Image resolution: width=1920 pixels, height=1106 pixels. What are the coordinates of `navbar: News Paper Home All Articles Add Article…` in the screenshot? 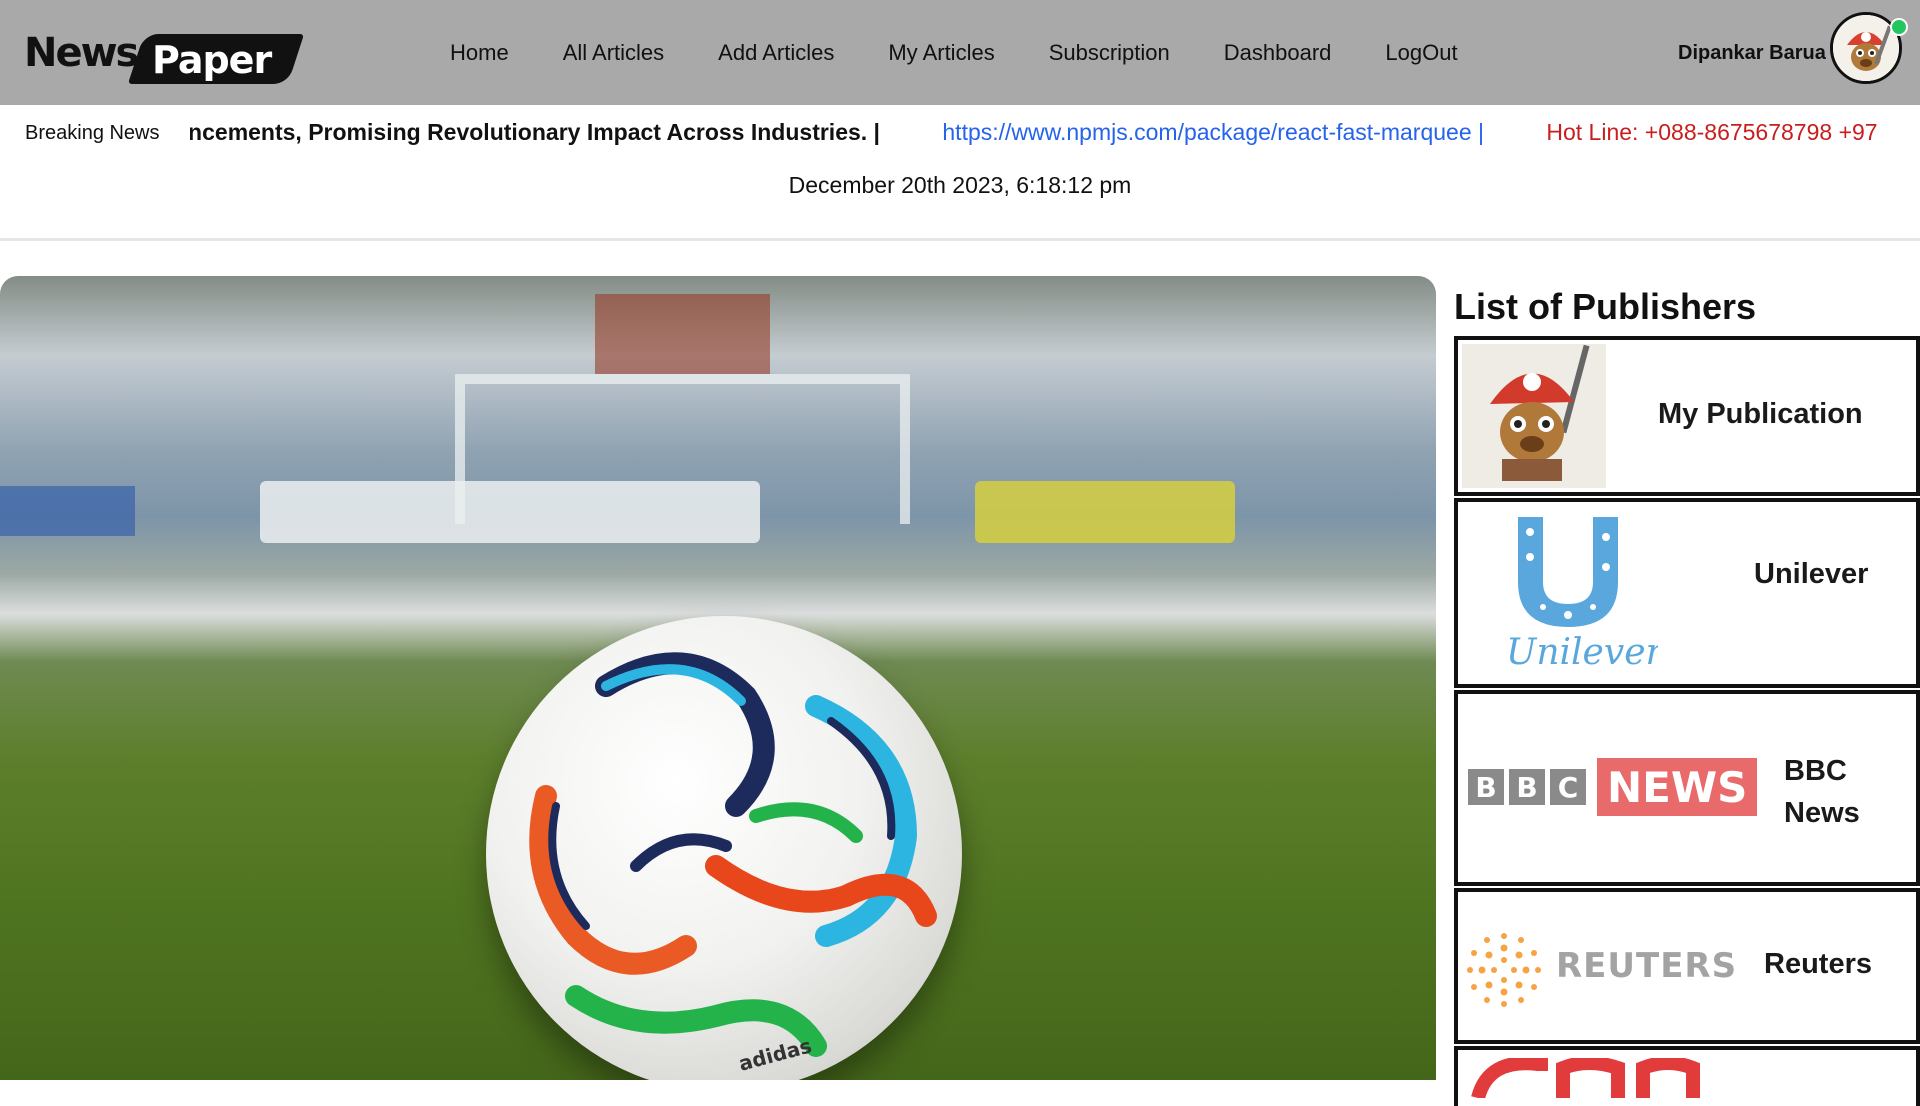 It's located at (960, 52).